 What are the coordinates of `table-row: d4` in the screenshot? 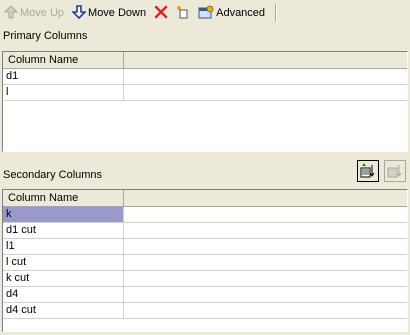 It's located at (205, 294).